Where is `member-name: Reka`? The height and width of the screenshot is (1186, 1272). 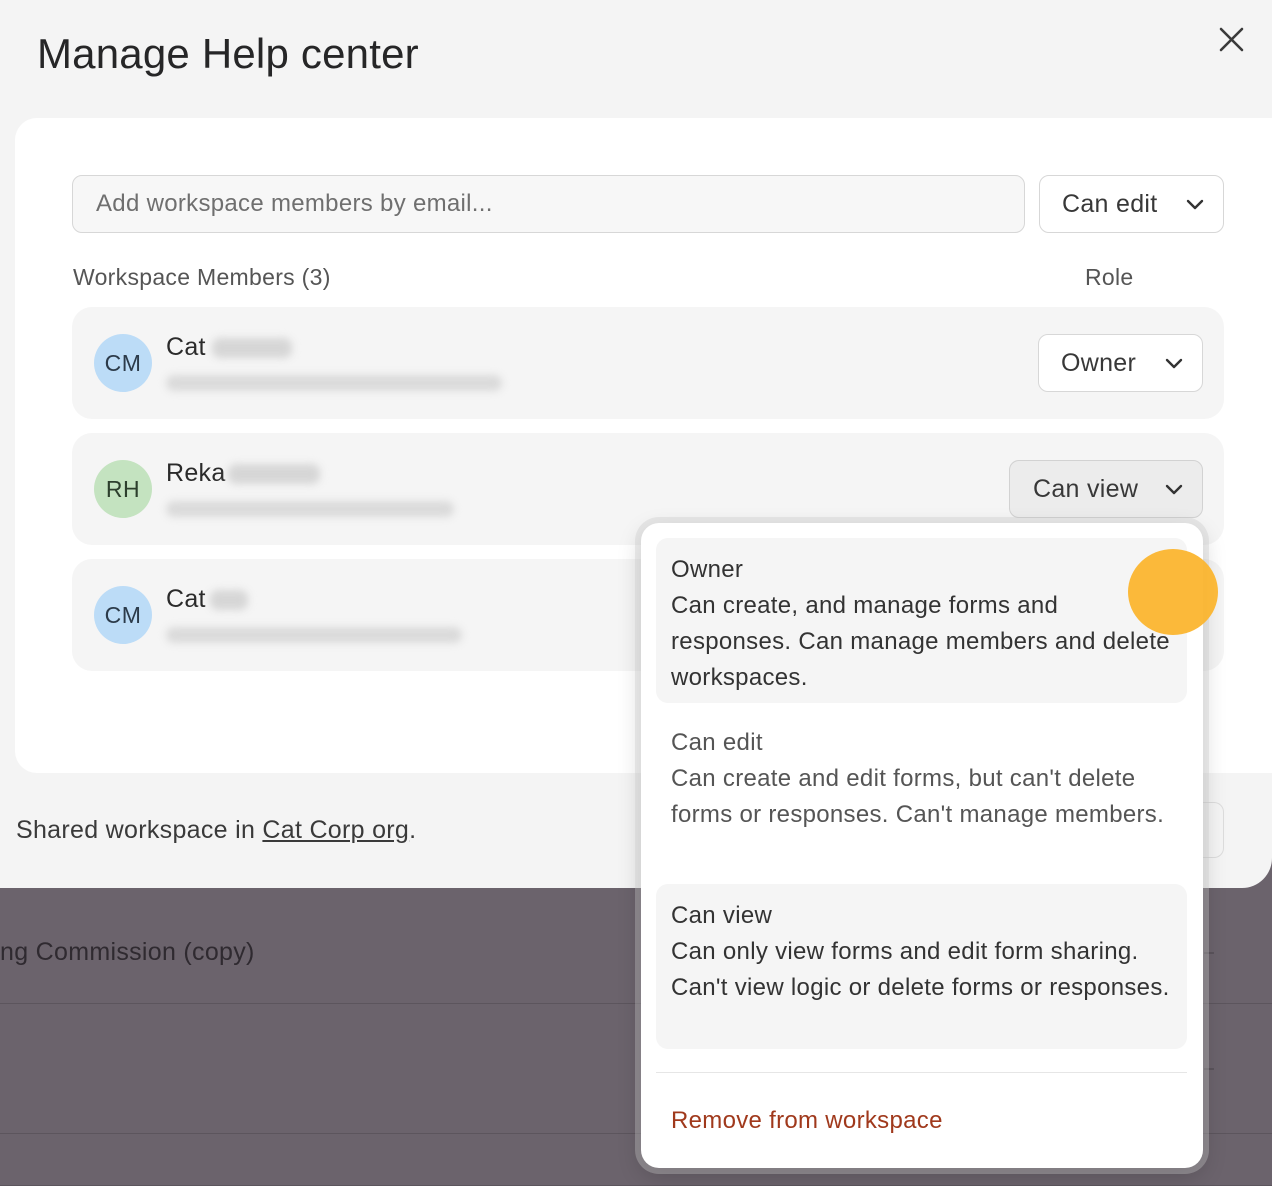
member-name: Reka is located at coordinates (243, 473).